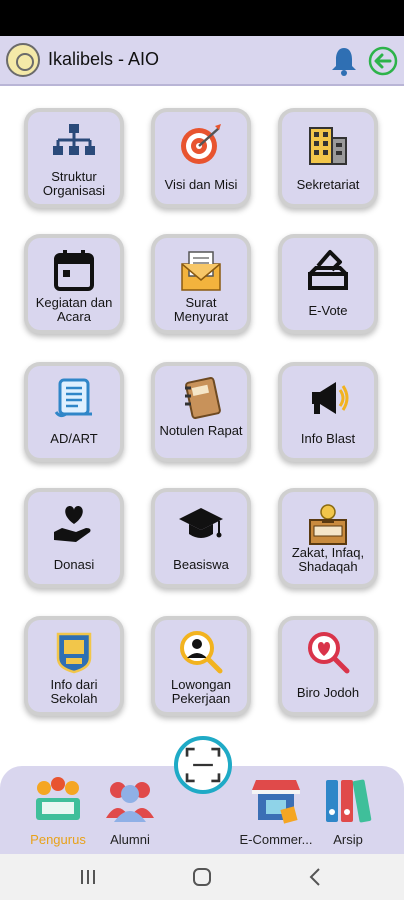 The height and width of the screenshot is (900, 404). What do you see at coordinates (202, 18) in the screenshot?
I see `status-bar` at bounding box center [202, 18].